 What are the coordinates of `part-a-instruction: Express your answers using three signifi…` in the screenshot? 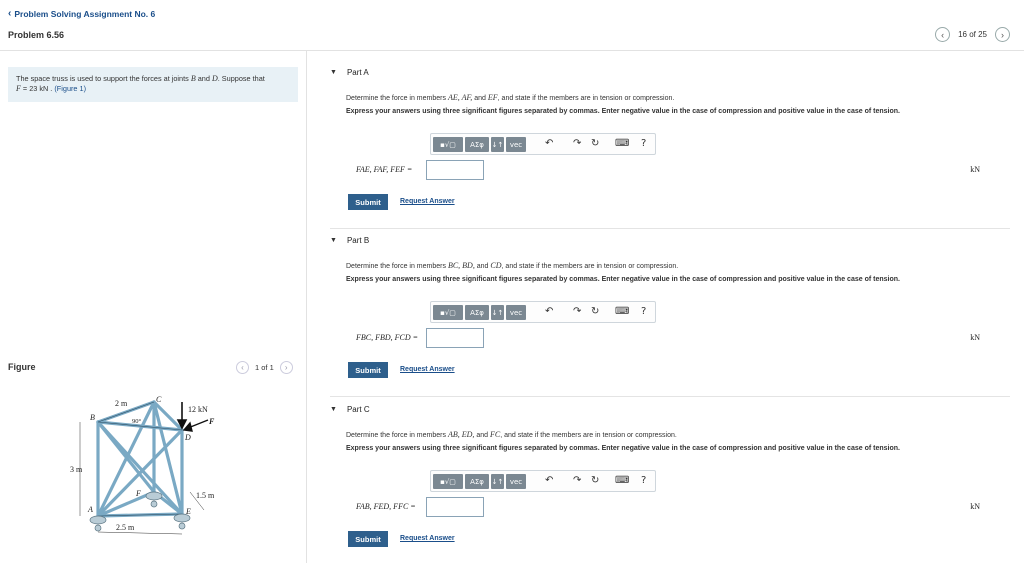 It's located at (623, 111).